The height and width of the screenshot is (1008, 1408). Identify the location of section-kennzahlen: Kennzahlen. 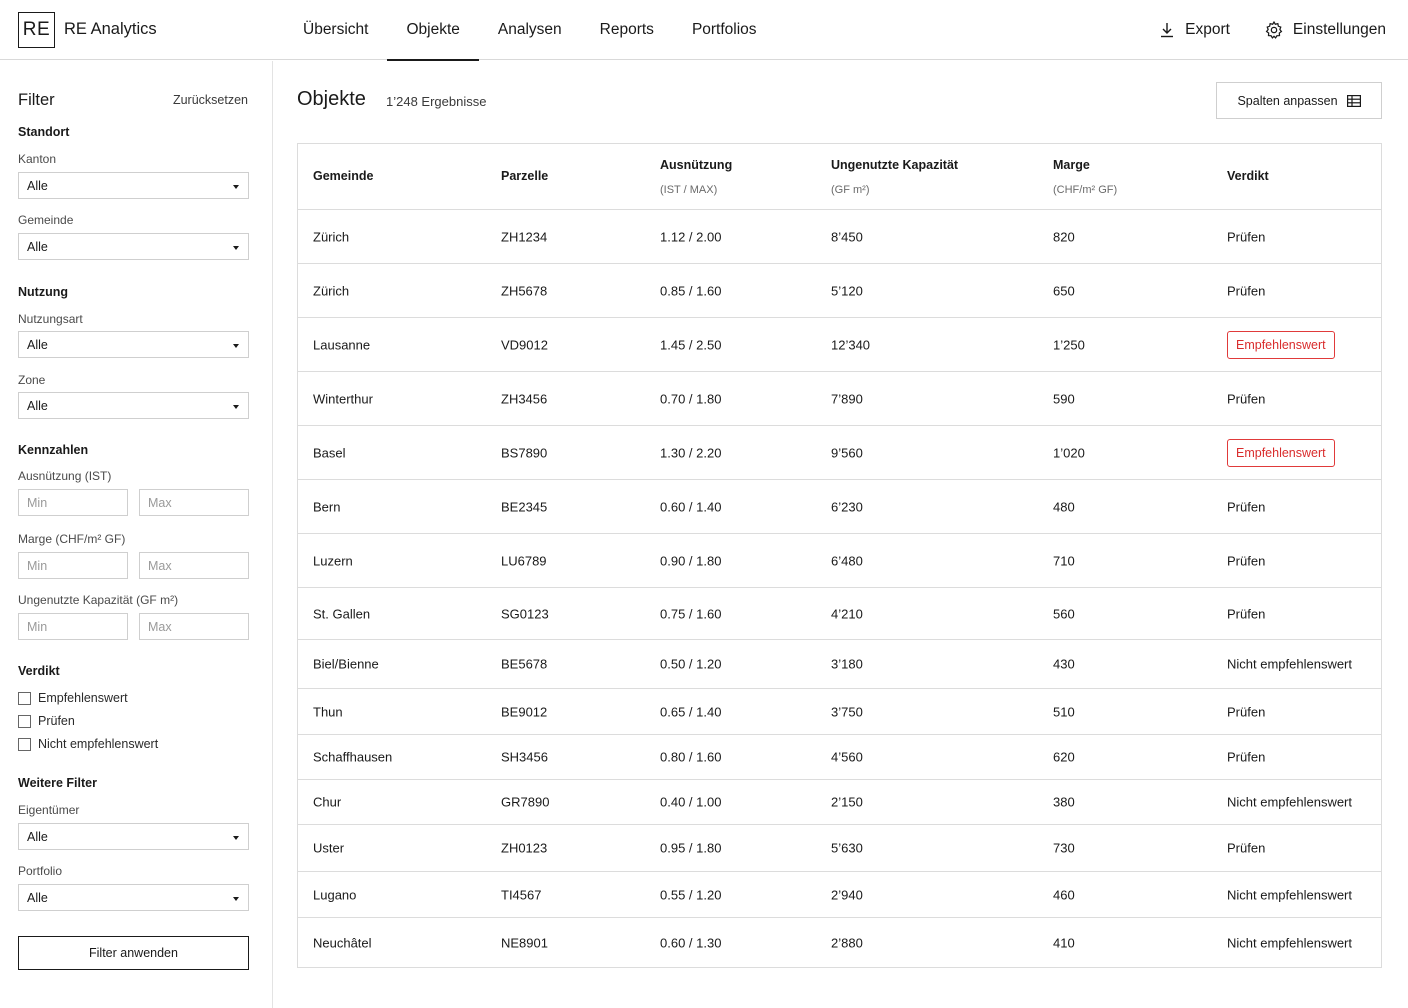
(53, 450).